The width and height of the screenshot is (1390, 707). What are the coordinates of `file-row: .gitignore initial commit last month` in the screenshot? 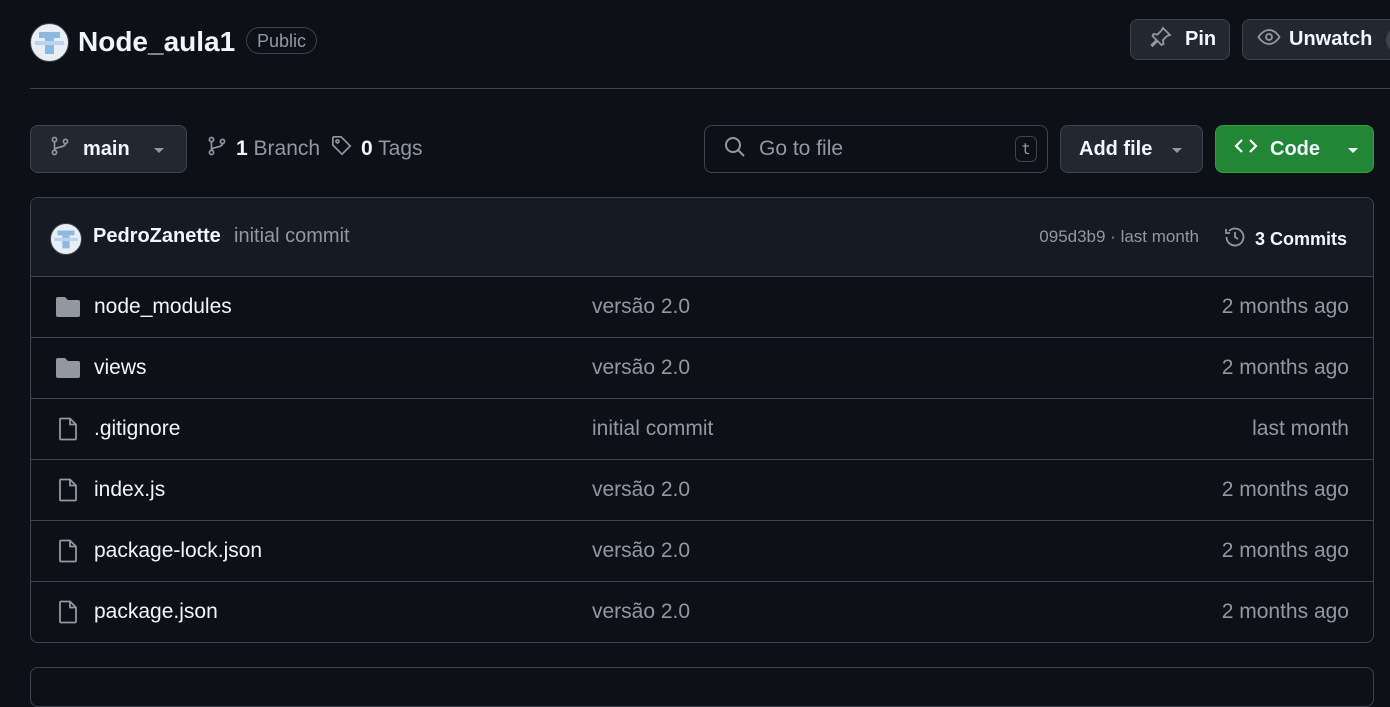 It's located at (702, 429).